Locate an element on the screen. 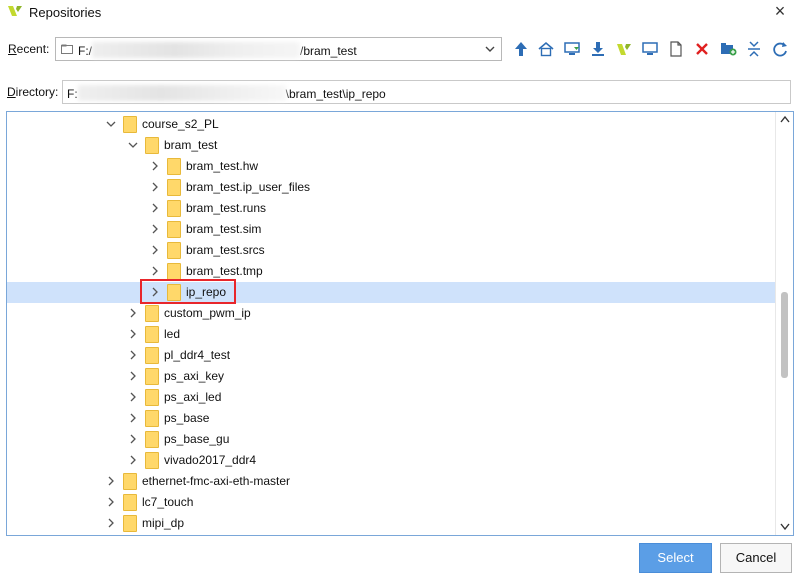 The width and height of the screenshot is (795, 579). recent-label: Recent: is located at coordinates (29, 49).